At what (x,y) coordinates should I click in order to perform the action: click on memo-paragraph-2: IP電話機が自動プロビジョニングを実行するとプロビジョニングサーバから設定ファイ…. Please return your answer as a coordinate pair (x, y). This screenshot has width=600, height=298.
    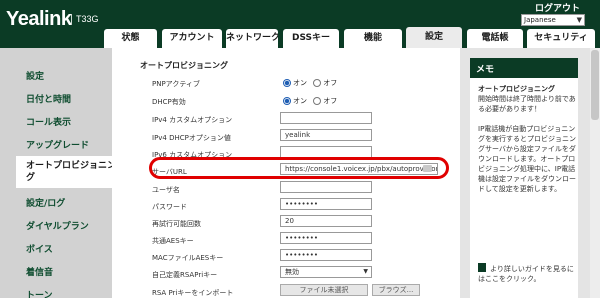
    Looking at the image, I should click on (527, 159).